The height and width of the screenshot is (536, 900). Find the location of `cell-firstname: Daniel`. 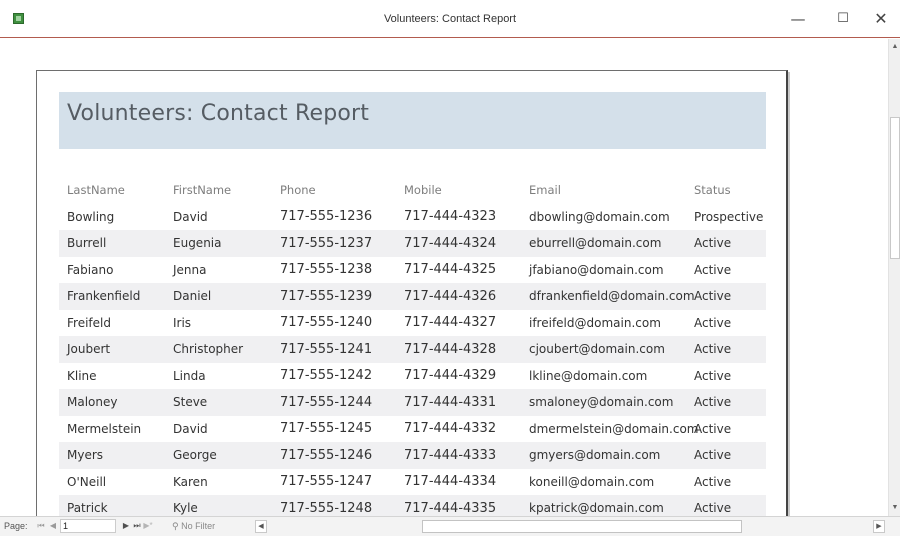

cell-firstname: Daniel is located at coordinates (192, 296).